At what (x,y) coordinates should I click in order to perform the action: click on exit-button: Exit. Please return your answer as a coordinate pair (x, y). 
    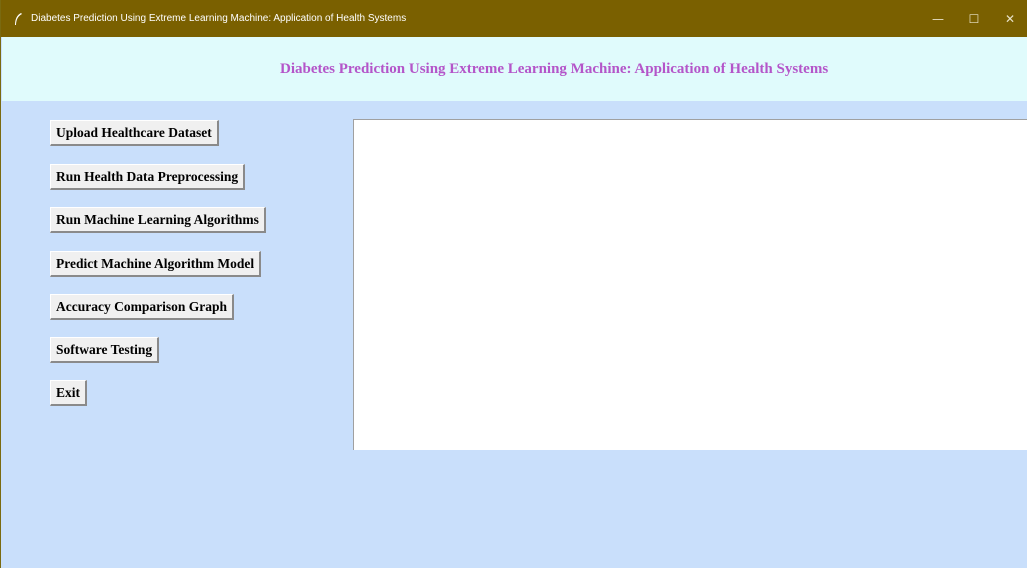
    Looking at the image, I should click on (69, 393).